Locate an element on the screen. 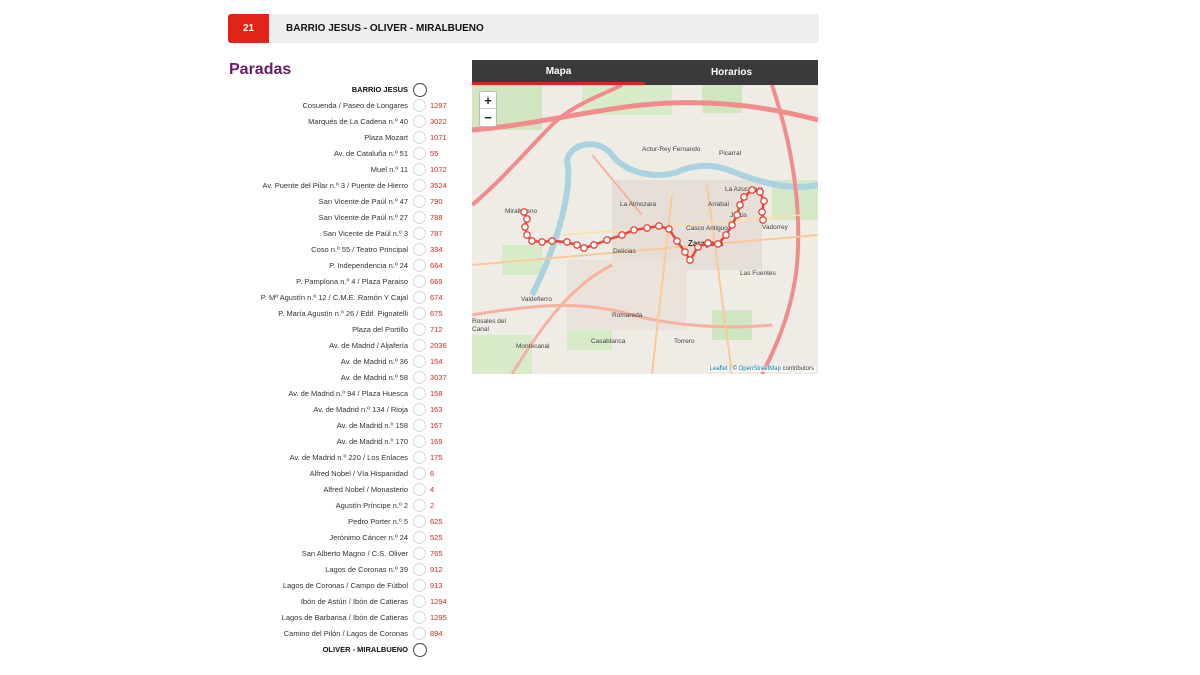 This screenshot has height=675, width=1200. stop-row: Av. de Madrid n.º 134 / Rioja 163 is located at coordinates (330, 410).